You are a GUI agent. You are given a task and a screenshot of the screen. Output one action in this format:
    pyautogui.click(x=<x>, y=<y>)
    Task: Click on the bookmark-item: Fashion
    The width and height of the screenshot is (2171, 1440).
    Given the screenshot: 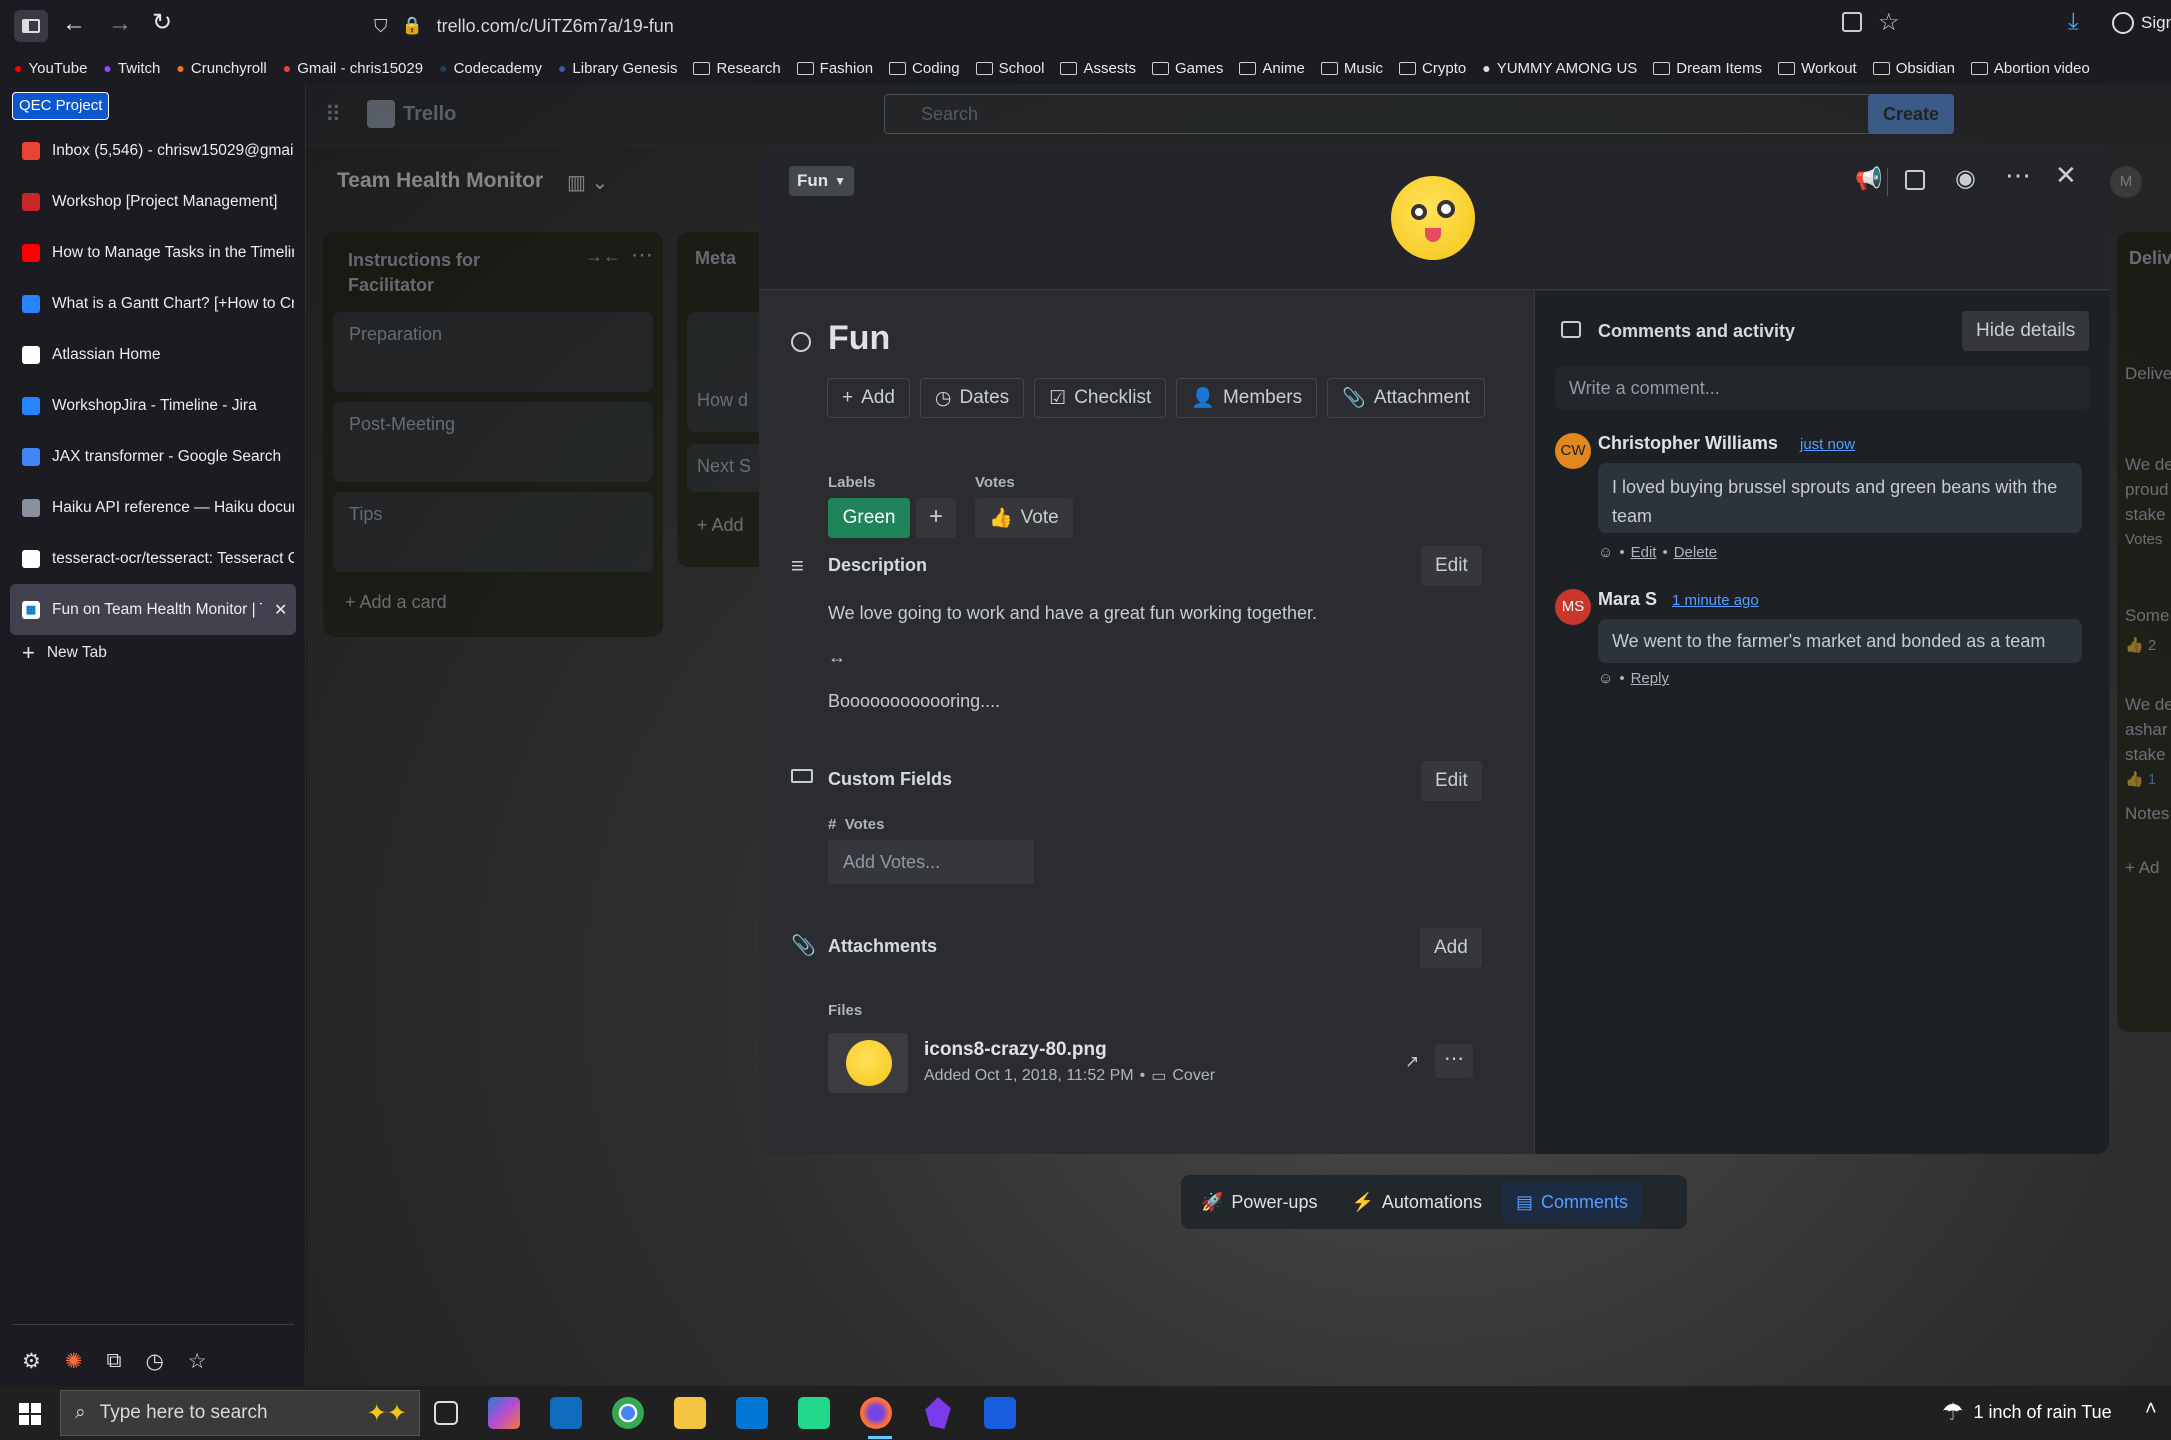 What is the action you would take?
    pyautogui.click(x=834, y=68)
    